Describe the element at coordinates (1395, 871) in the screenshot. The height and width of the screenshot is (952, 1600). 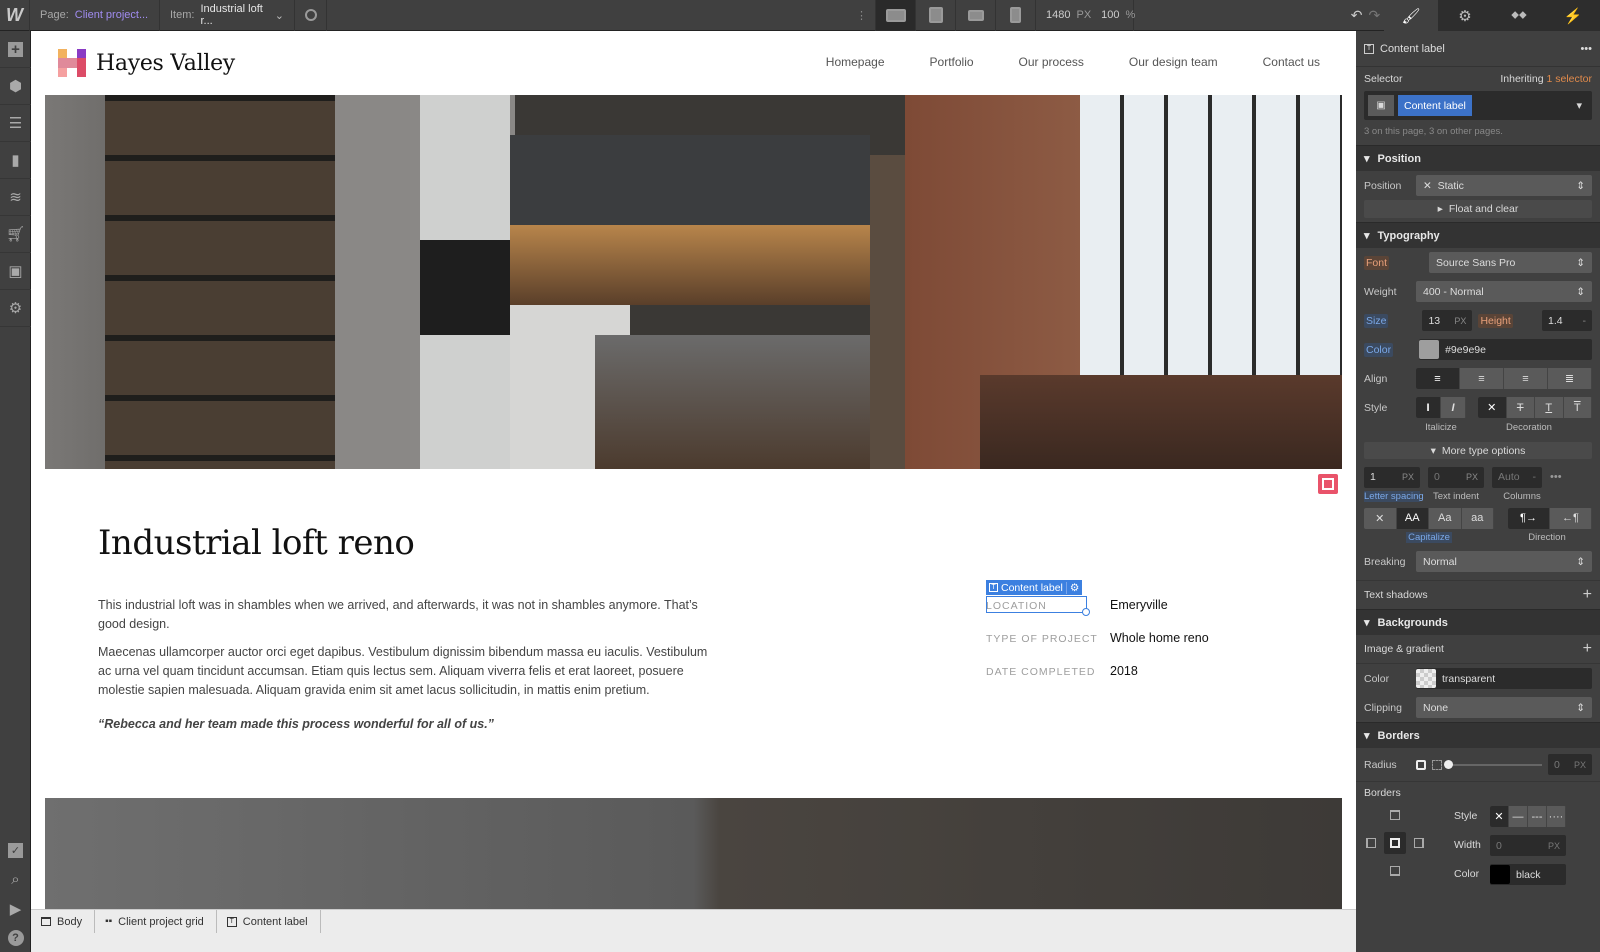
I see `border-bottom-icon` at that location.